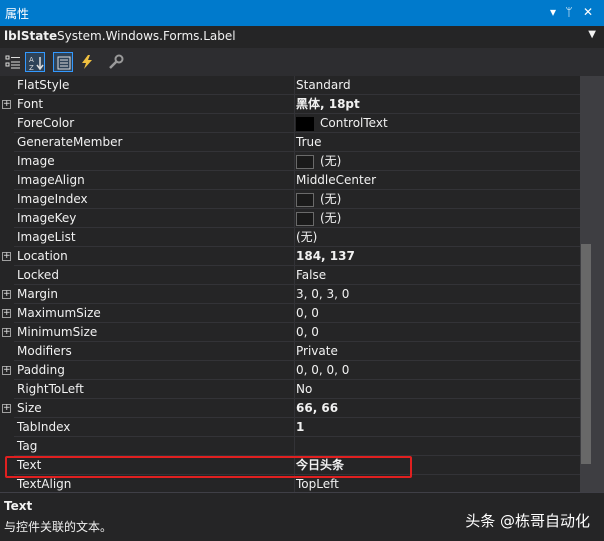 This screenshot has height=541, width=604. I want to click on property-value: ControlText, so click(436, 123).